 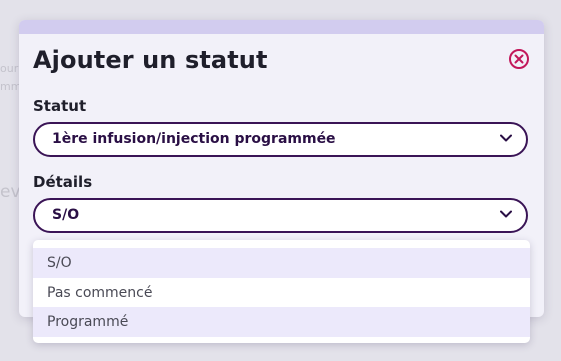 What do you see at coordinates (66, 215) in the screenshot?
I see `details-select-value: S/O` at bounding box center [66, 215].